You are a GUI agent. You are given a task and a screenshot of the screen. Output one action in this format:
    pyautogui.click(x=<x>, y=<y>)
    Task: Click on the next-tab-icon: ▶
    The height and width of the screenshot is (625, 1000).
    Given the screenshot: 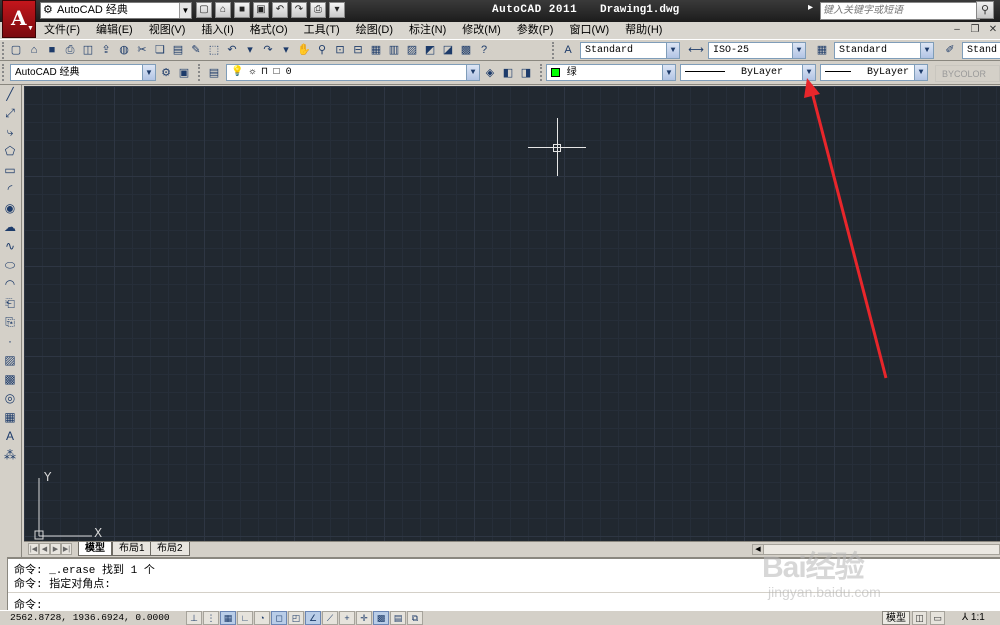 What is the action you would take?
    pyautogui.click(x=55, y=549)
    